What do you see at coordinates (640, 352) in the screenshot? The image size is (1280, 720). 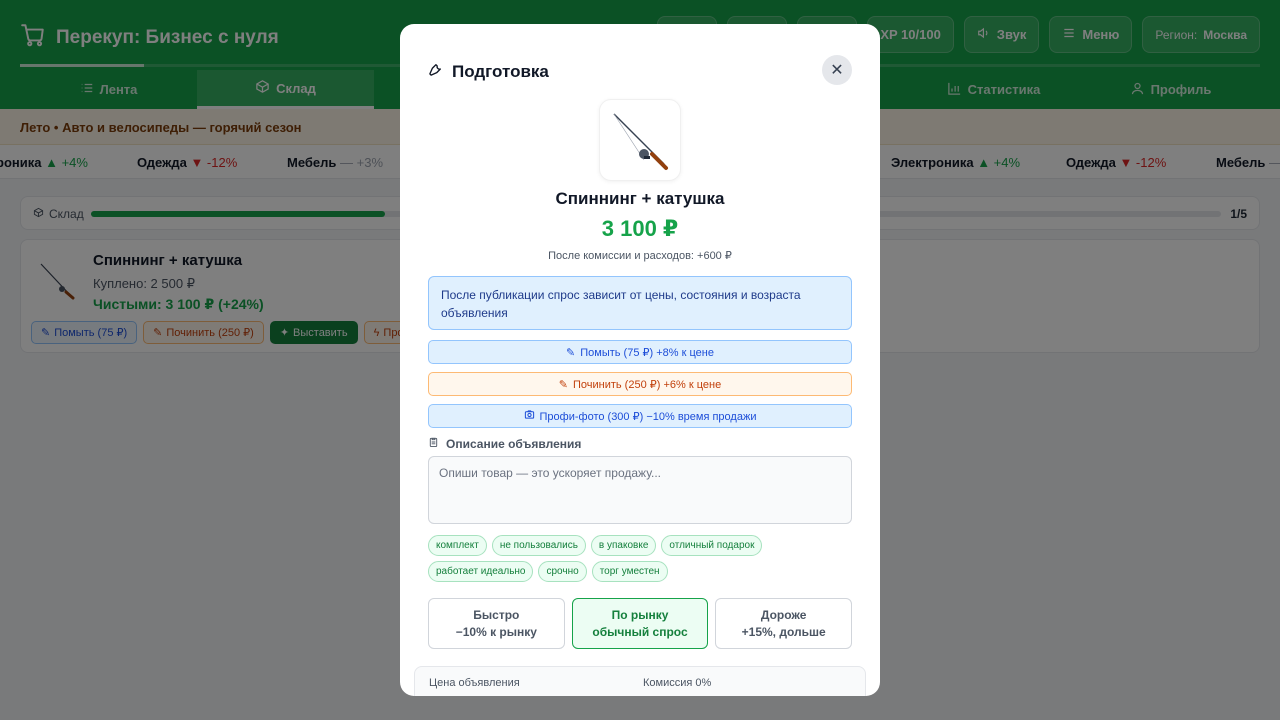 I see `wash-option-button: ✎ Помыть (75 ₽) +8% к цене` at bounding box center [640, 352].